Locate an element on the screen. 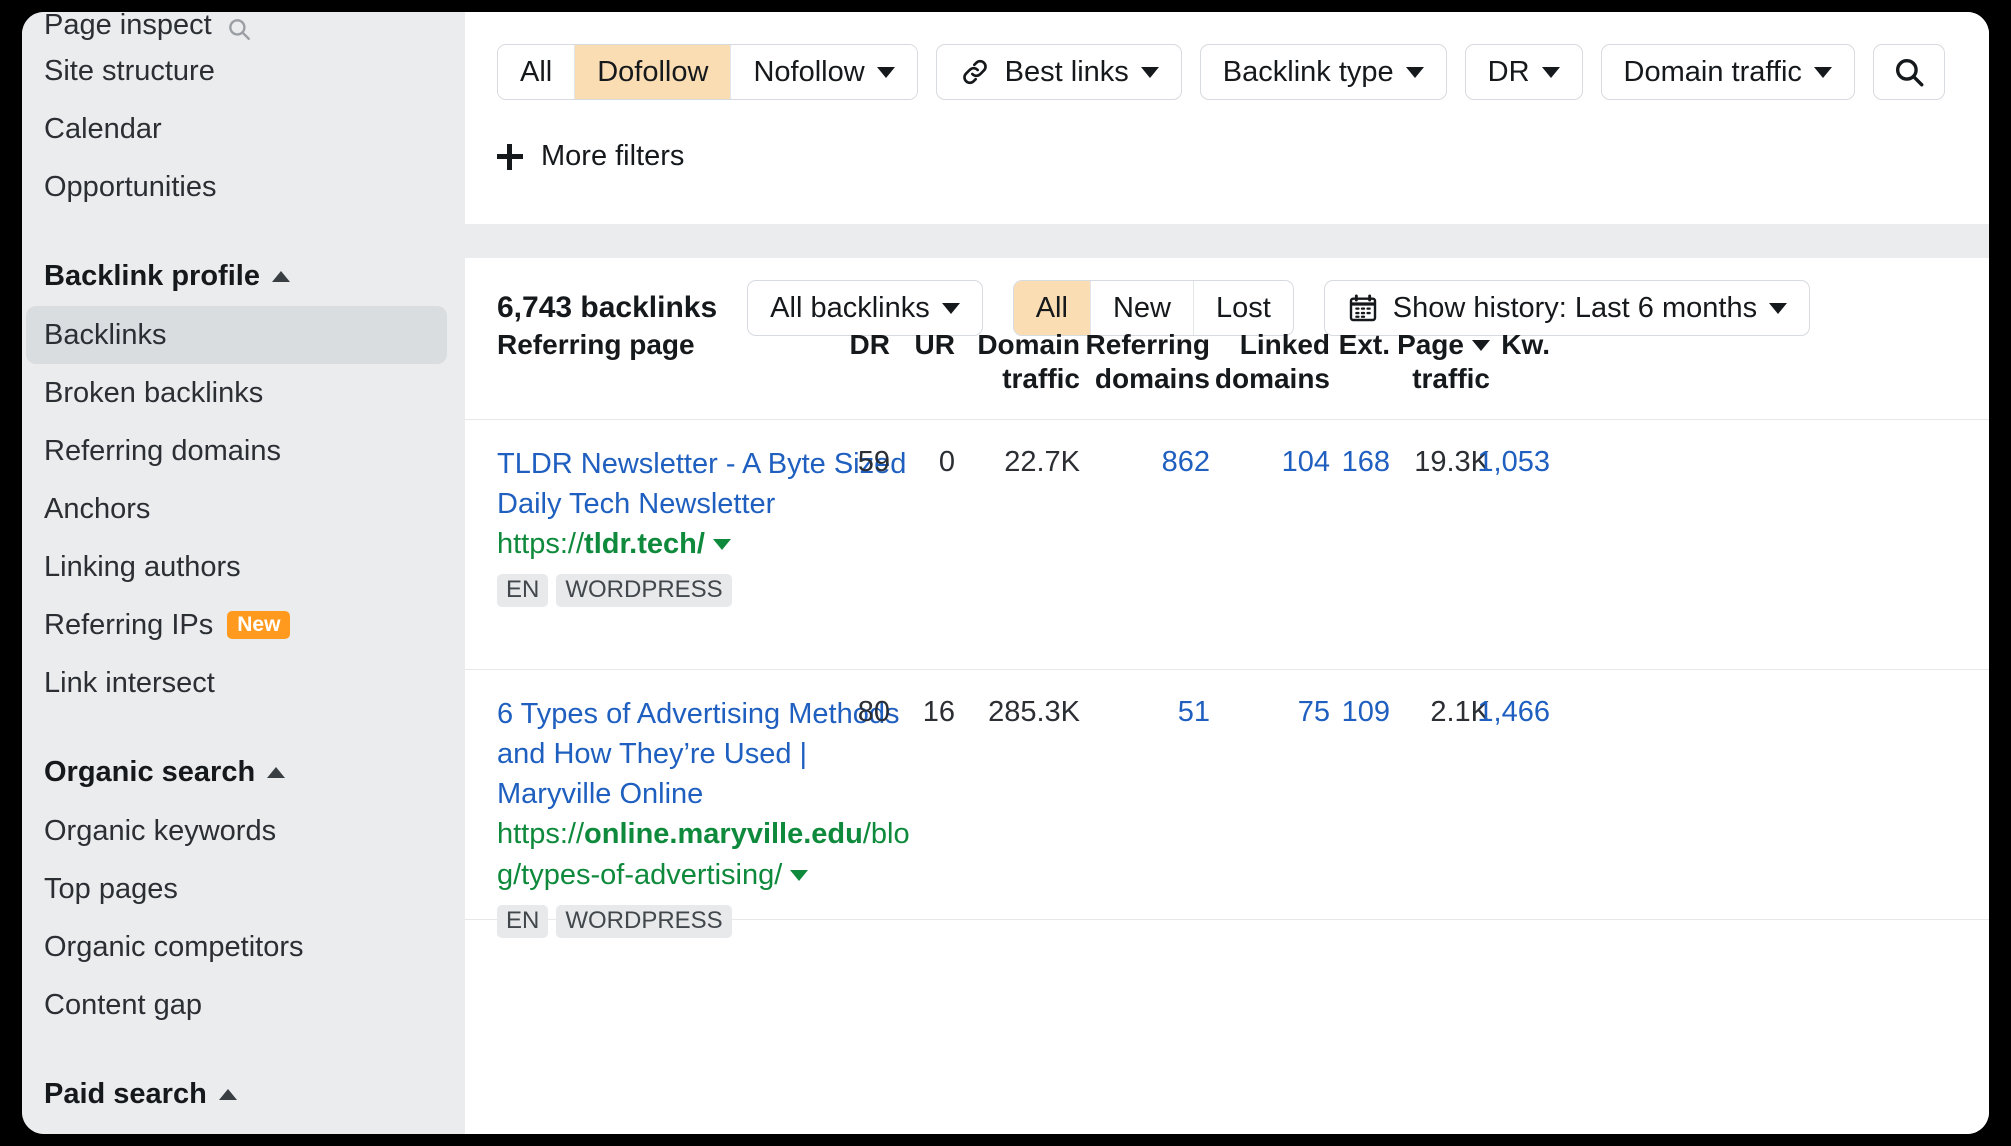 This screenshot has height=1146, width=2011. sidebar-item-backlinks: Backlinks is located at coordinates (236, 335).